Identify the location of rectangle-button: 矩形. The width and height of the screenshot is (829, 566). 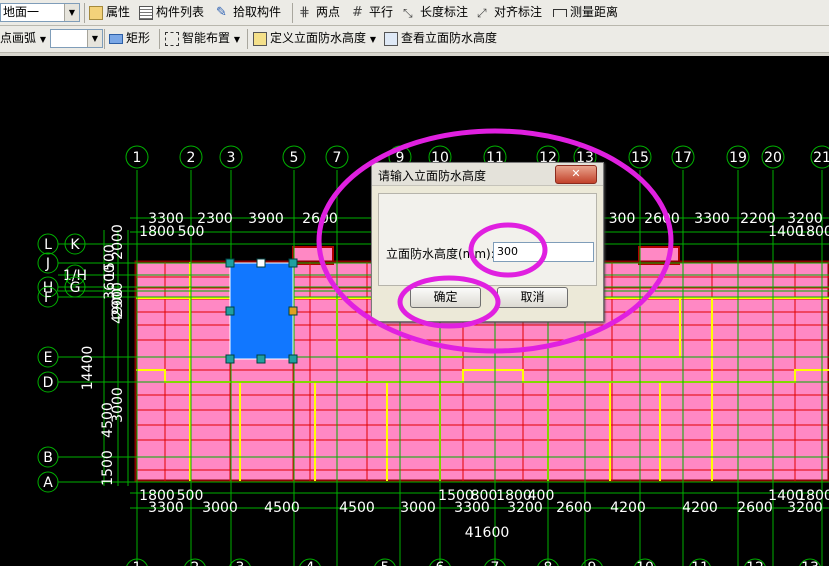
(129, 38).